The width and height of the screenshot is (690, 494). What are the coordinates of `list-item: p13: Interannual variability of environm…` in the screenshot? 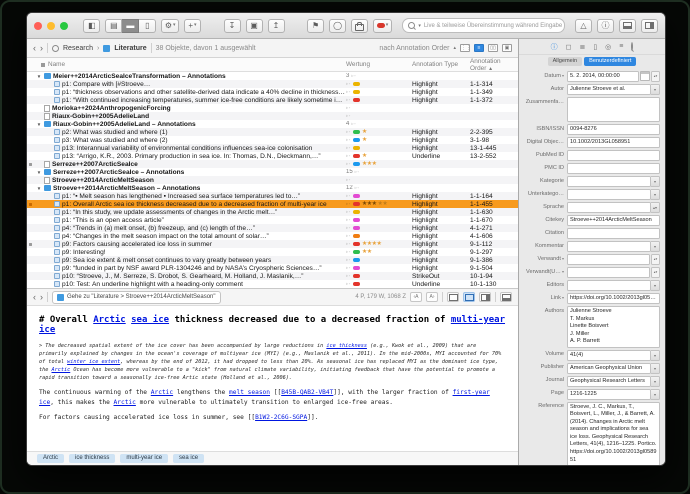 It's located at (272, 148).